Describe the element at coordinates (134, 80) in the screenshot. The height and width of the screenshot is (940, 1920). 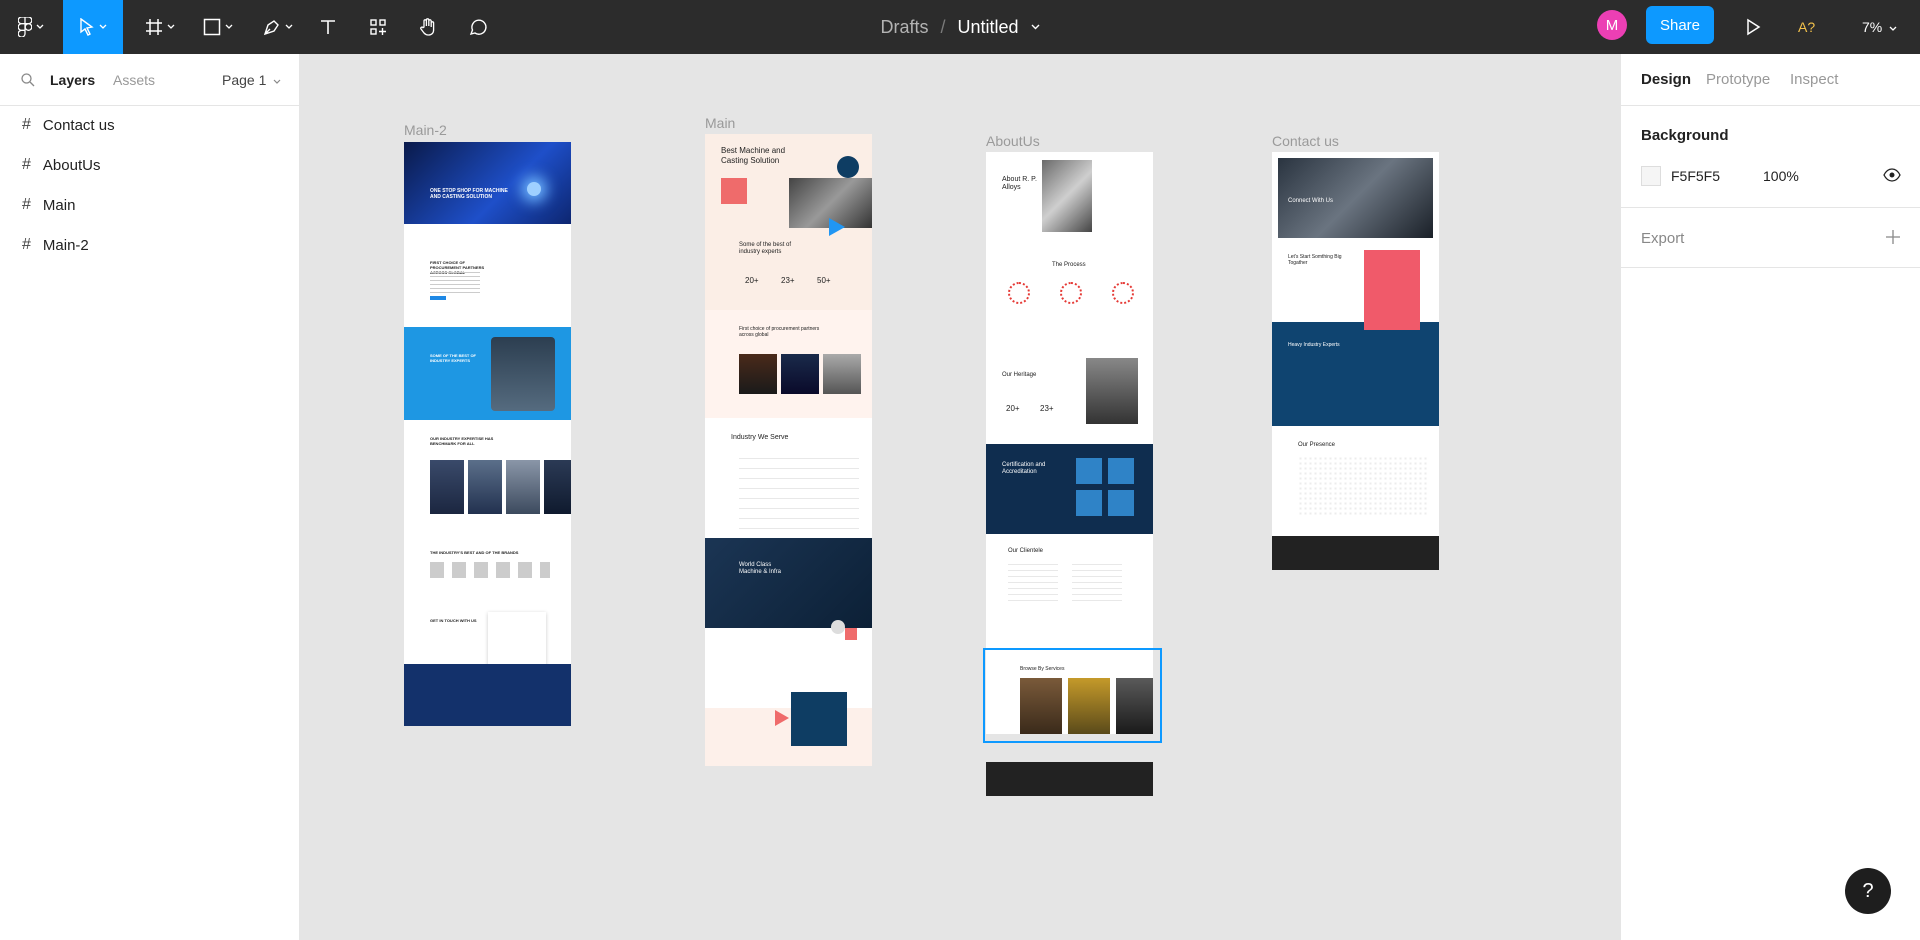
I see `tab-assets: Assets` at that location.